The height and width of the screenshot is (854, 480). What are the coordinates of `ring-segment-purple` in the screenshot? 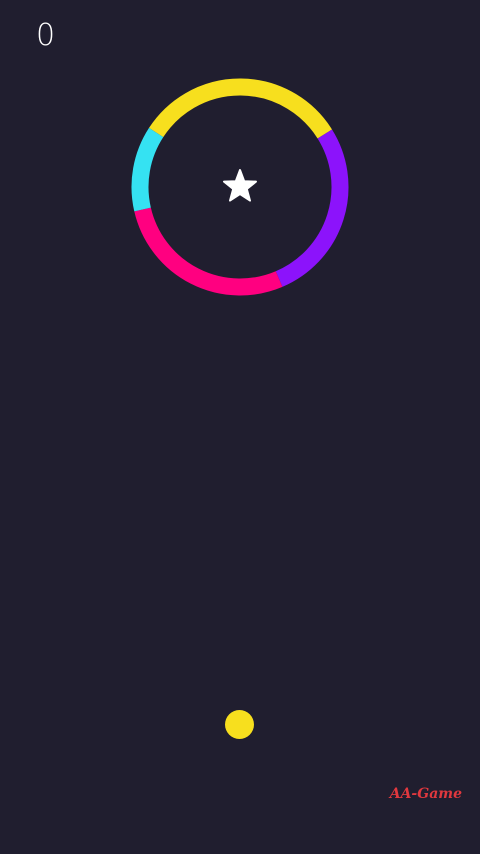 It's located at (312, 208).